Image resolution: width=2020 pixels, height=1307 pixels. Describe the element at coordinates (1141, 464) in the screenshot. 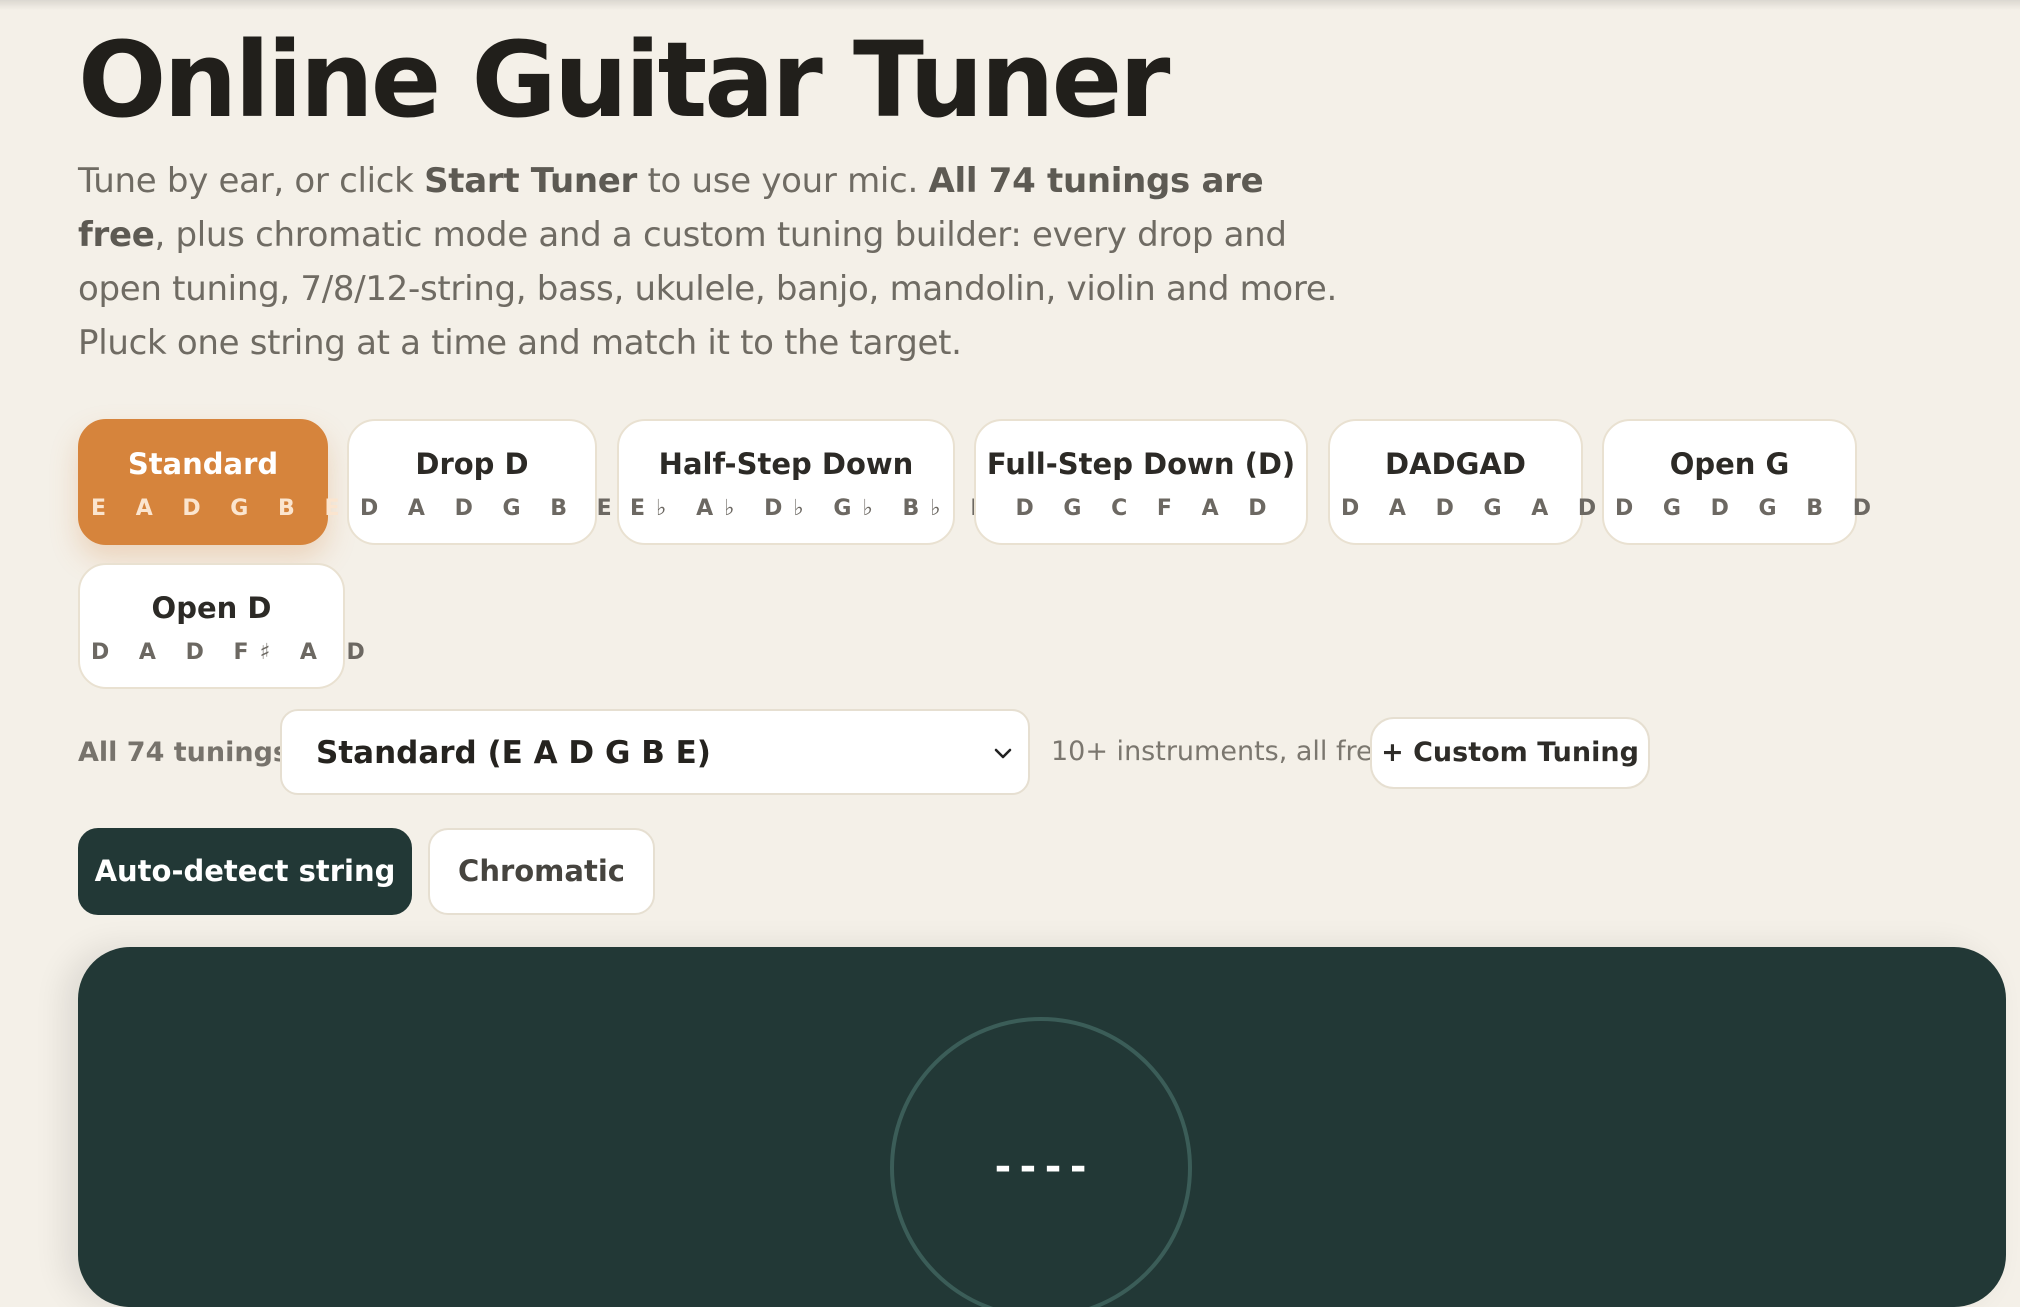

I see `preset-name: Full-Step Down (D)` at that location.